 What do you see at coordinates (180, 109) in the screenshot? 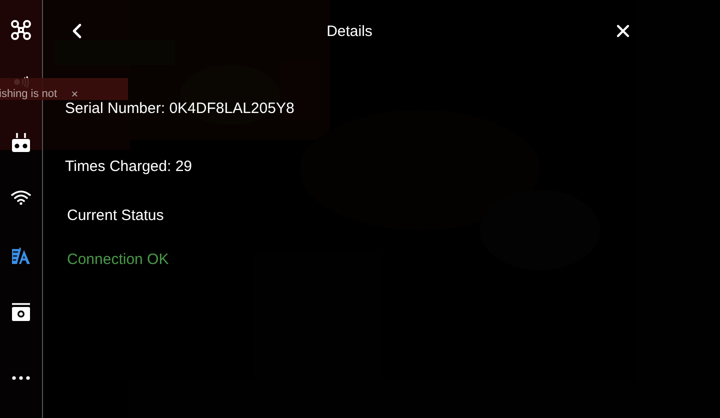
I see `detail-text: Serial Number: 0K4DF8LAL205Y8` at bounding box center [180, 109].